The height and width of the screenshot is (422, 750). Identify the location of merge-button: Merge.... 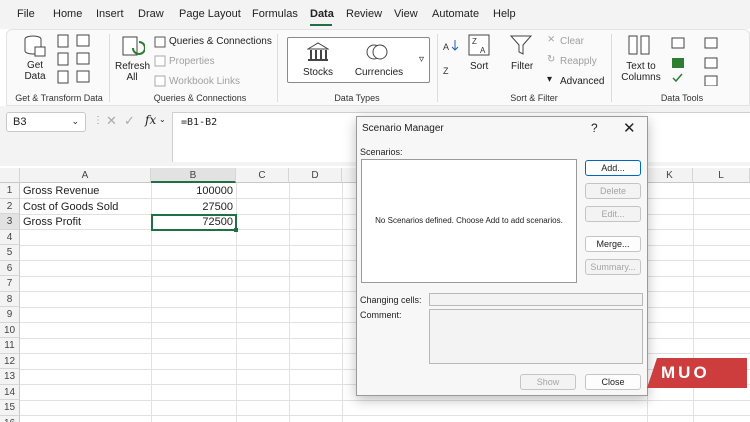
(613, 244).